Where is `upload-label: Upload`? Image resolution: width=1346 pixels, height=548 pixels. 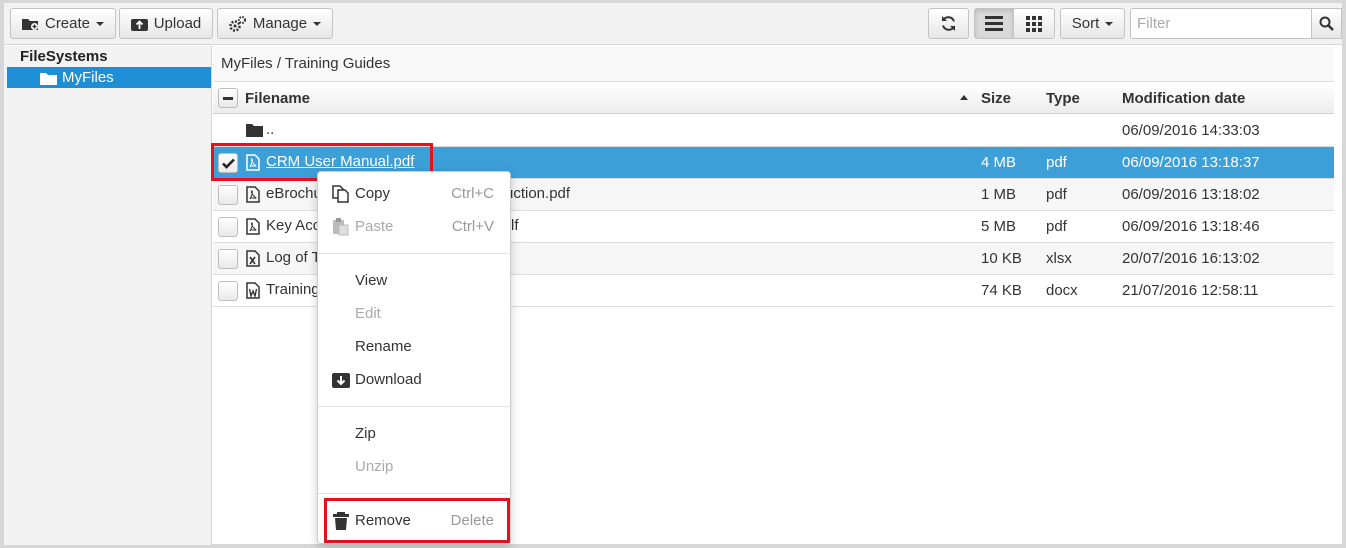
upload-label: Upload is located at coordinates (177, 23).